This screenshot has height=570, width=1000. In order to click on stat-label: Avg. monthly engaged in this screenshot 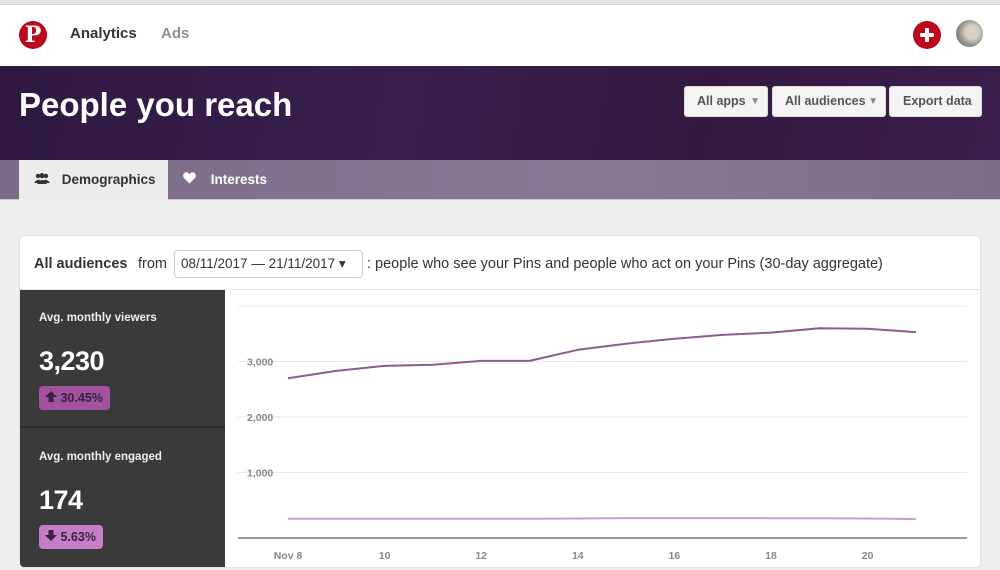, I will do `click(100, 457)`.